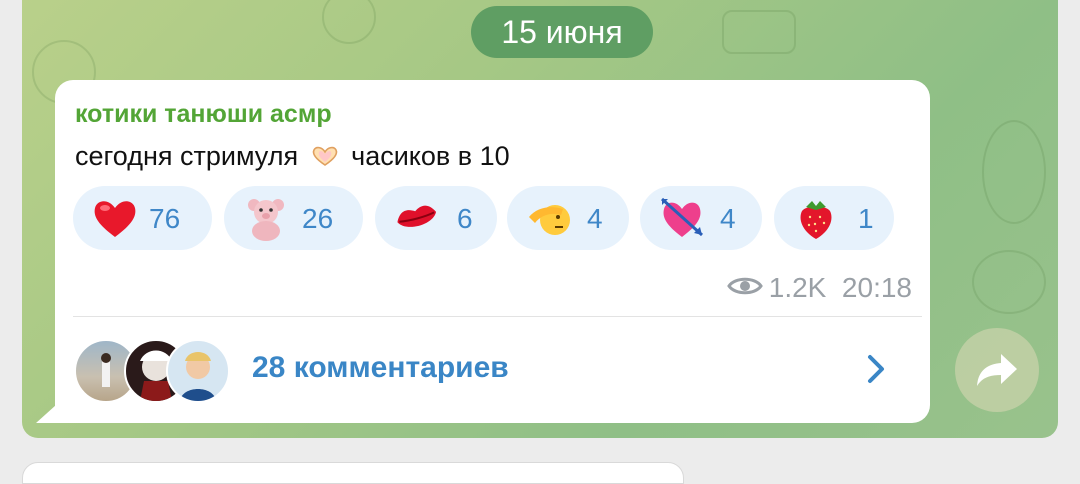 Image resolution: width=1080 pixels, height=484 pixels. I want to click on eye-icon, so click(744, 286).